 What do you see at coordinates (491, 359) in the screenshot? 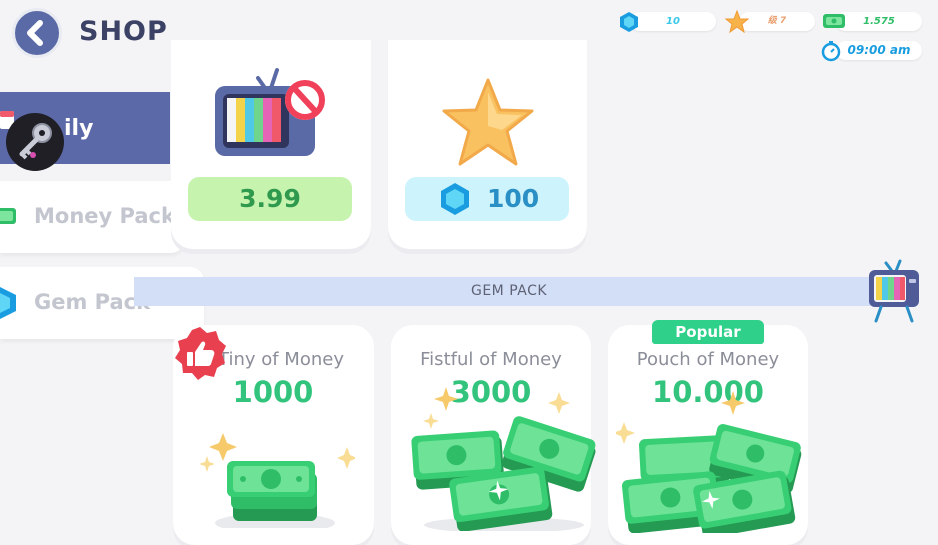
I see `pack-title: Fistful of Money` at bounding box center [491, 359].